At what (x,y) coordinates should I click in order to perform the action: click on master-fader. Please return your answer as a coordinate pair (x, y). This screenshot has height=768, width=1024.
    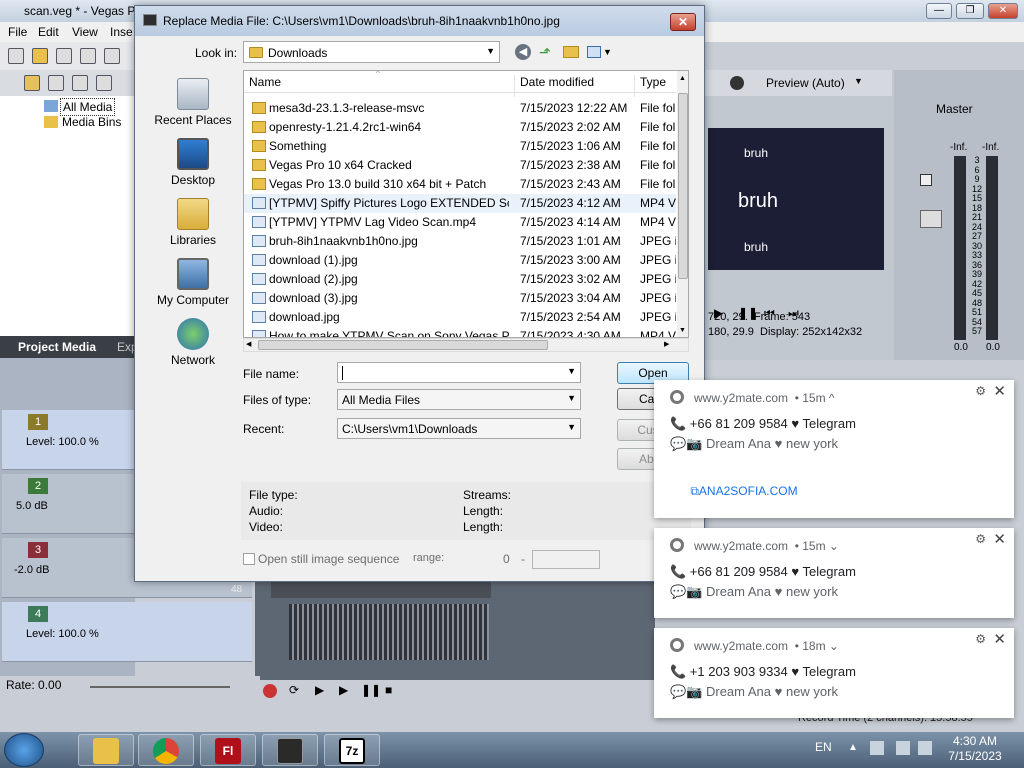
    Looking at the image, I should click on (931, 219).